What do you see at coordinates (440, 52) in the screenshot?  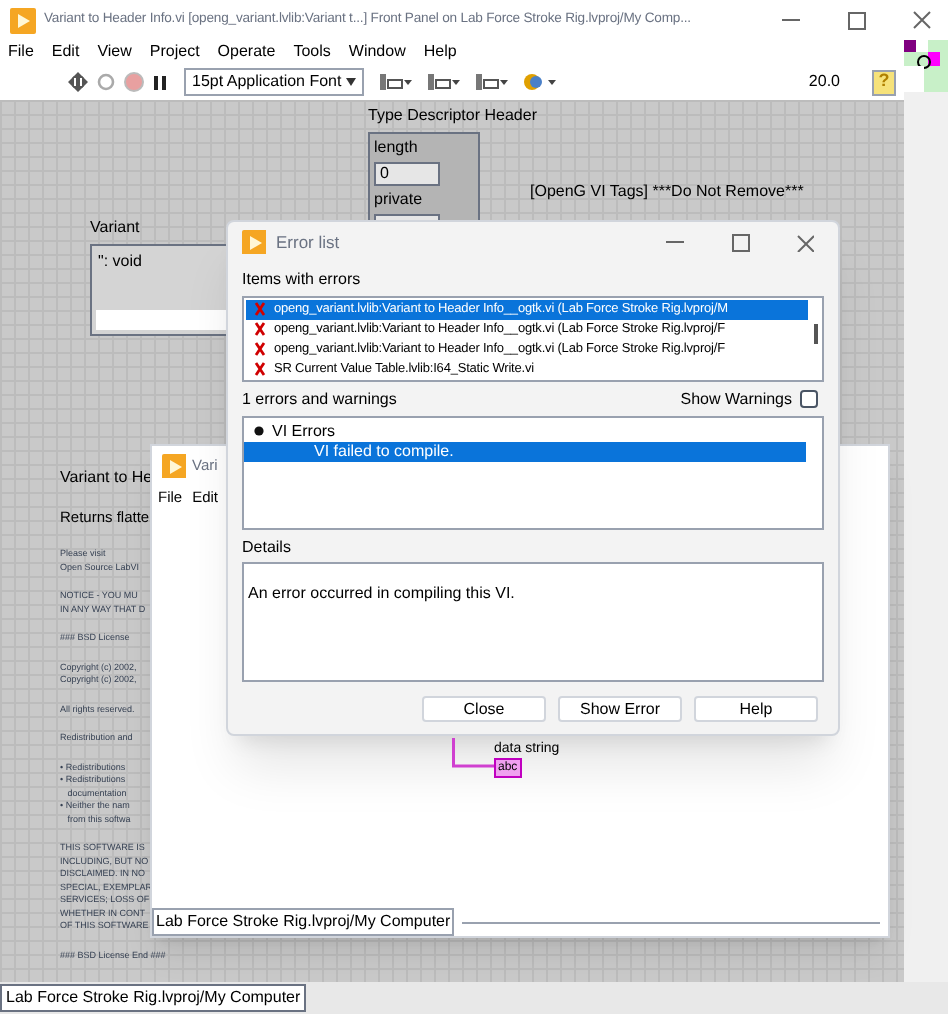 I see `menu-item: Help` at bounding box center [440, 52].